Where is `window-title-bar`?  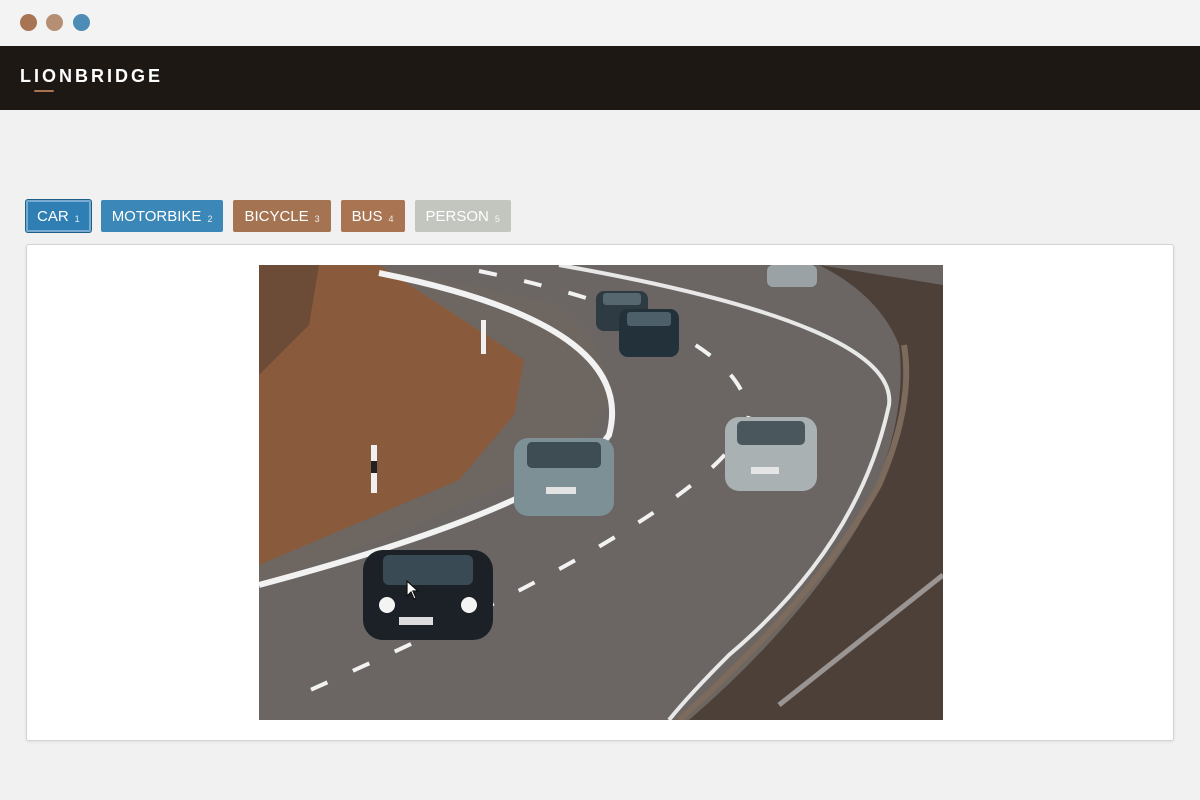
window-title-bar is located at coordinates (600, 23).